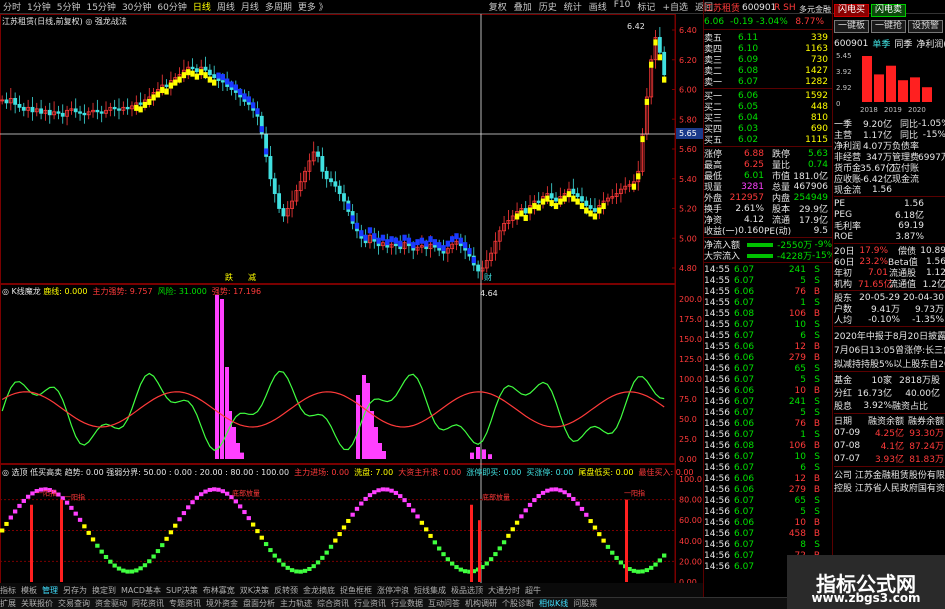 The height and width of the screenshot is (609, 945). I want to click on perf-value: 1.2亿, so click(933, 284).